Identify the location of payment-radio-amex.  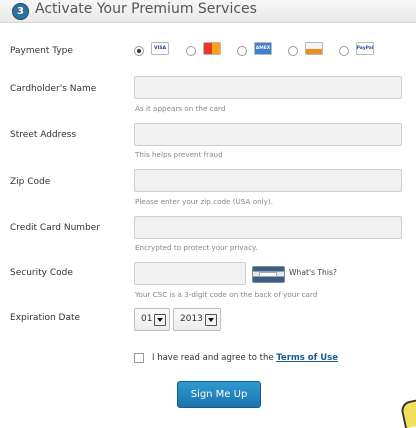
(242, 51).